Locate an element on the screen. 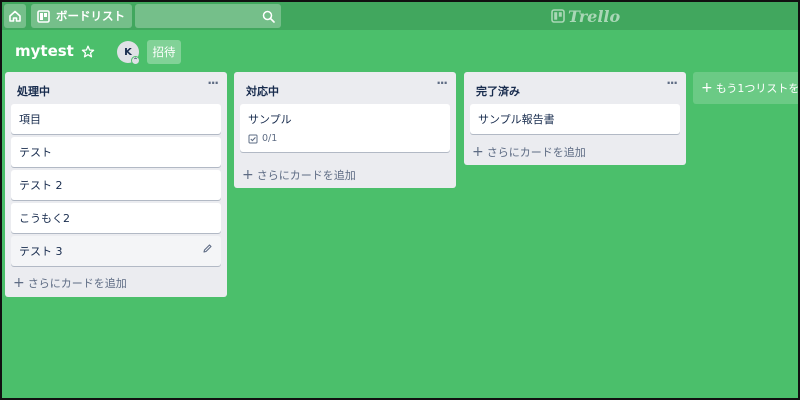 The width and height of the screenshot is (800, 400). card-title: サンプル報告書 is located at coordinates (516, 119).